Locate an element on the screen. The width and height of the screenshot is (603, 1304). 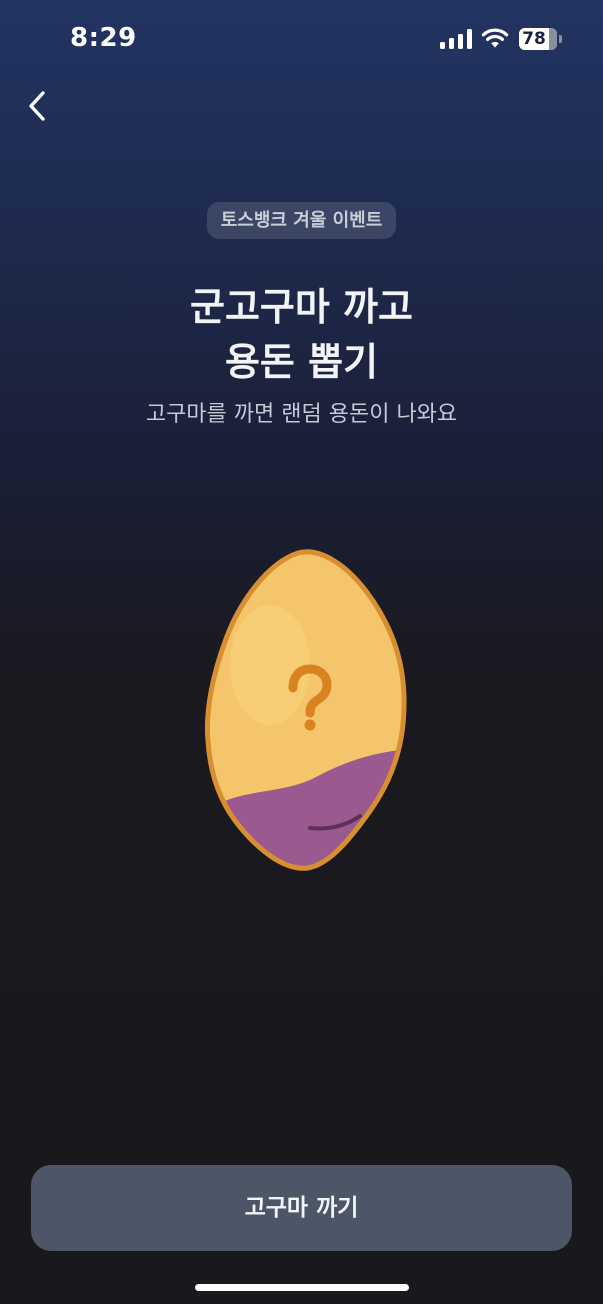
event-badge: 토스뱅크 겨울 이벤트 is located at coordinates (301, 220).